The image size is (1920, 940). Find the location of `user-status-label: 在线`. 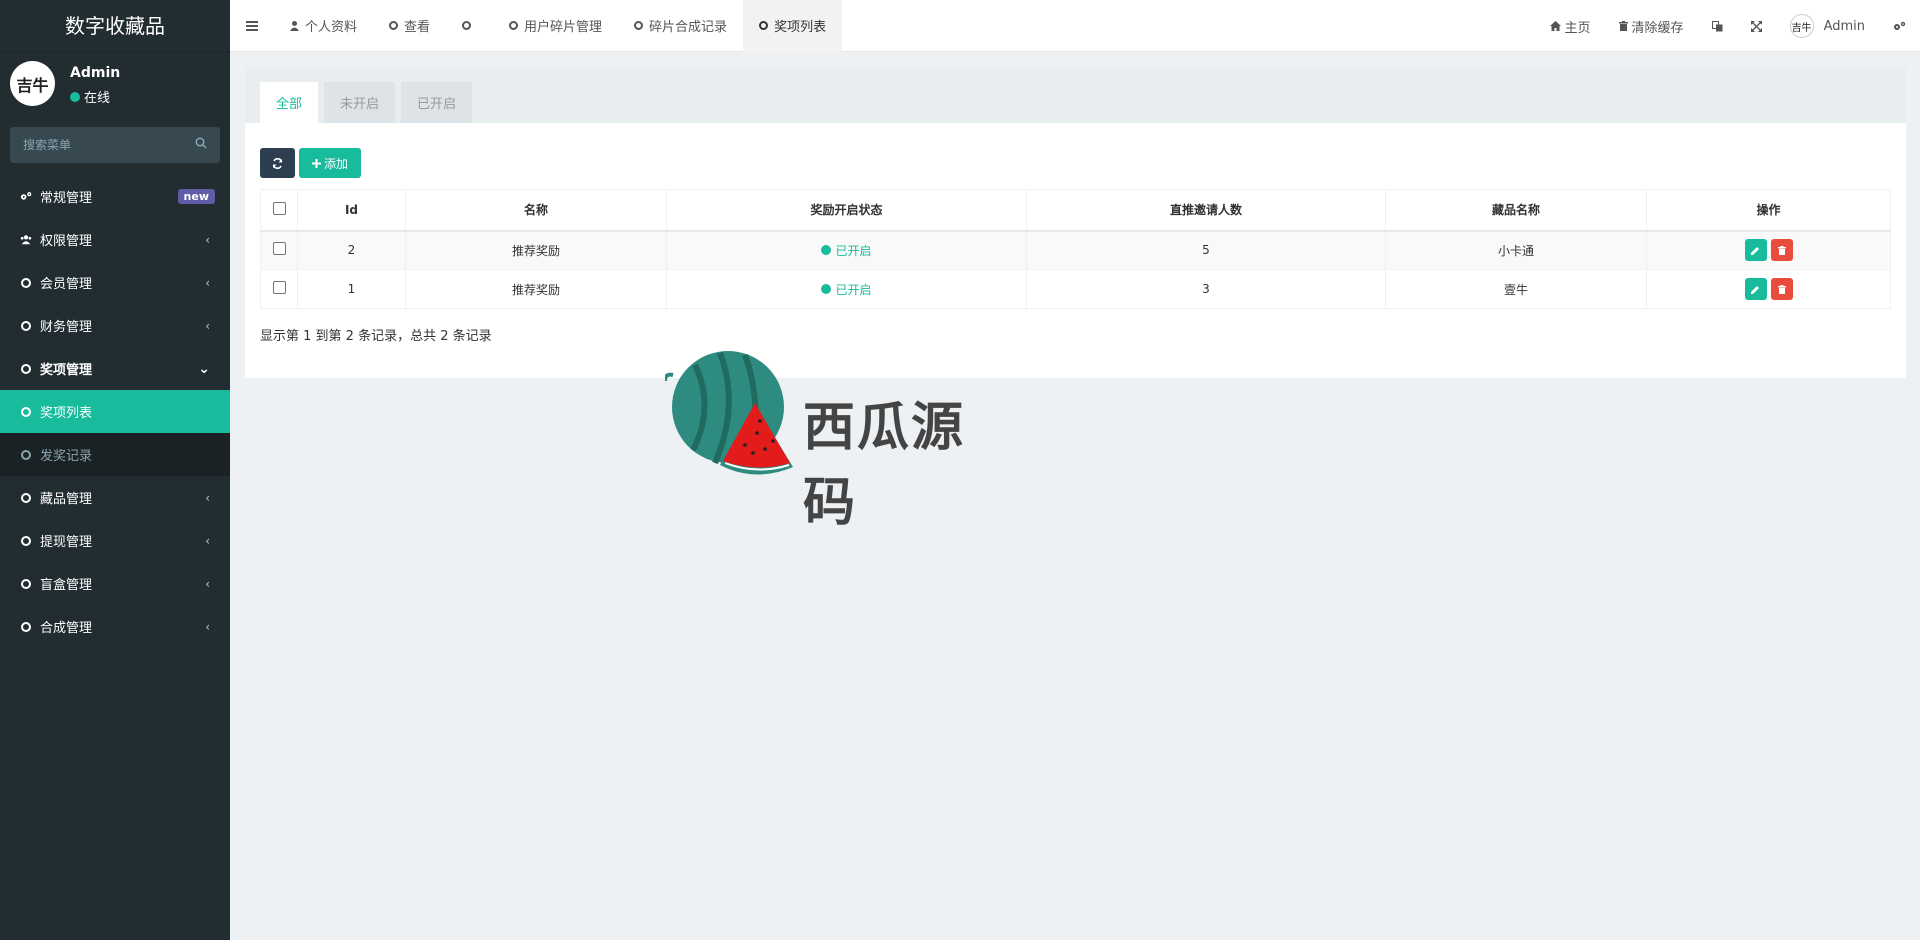

user-status-label: 在线 is located at coordinates (97, 98).